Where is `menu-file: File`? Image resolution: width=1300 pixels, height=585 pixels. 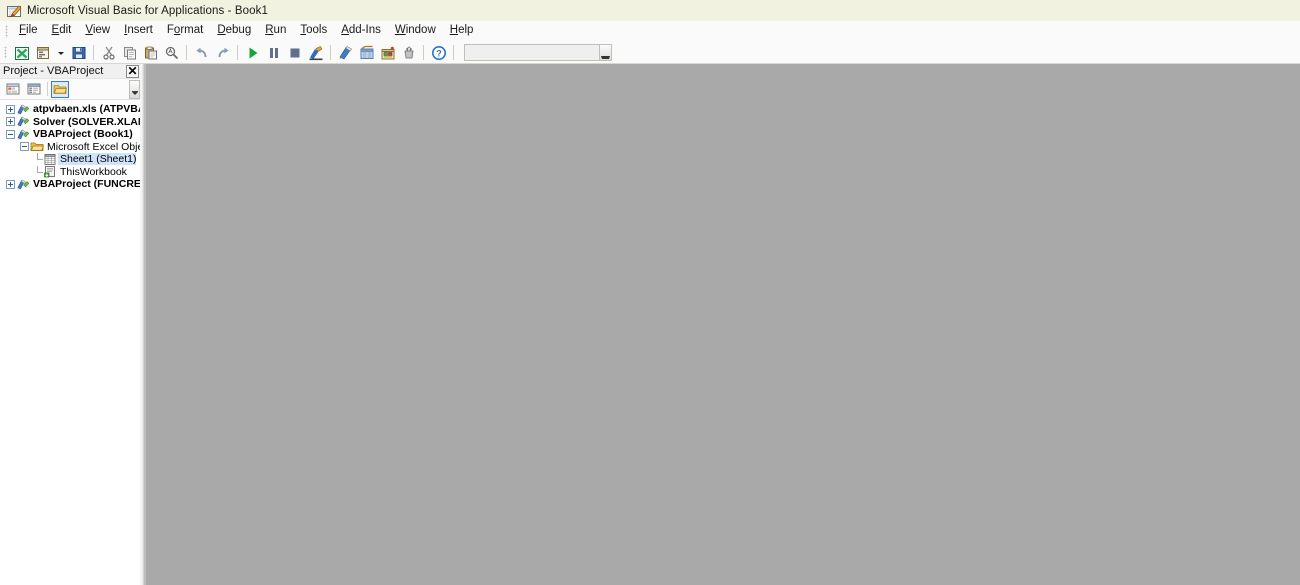 menu-file: File is located at coordinates (28, 31).